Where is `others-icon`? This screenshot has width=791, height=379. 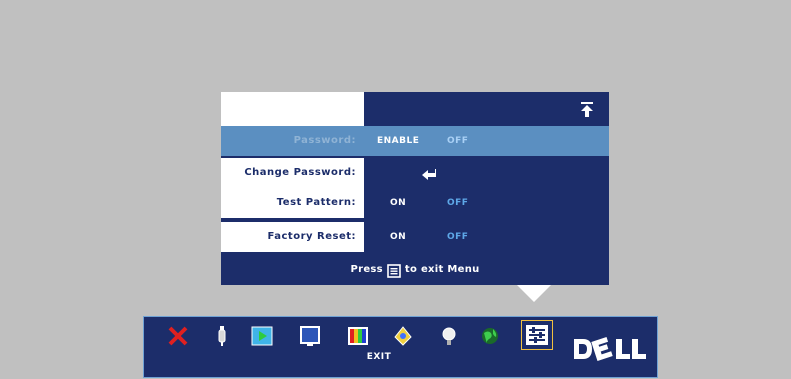
others-icon is located at coordinates (537, 335).